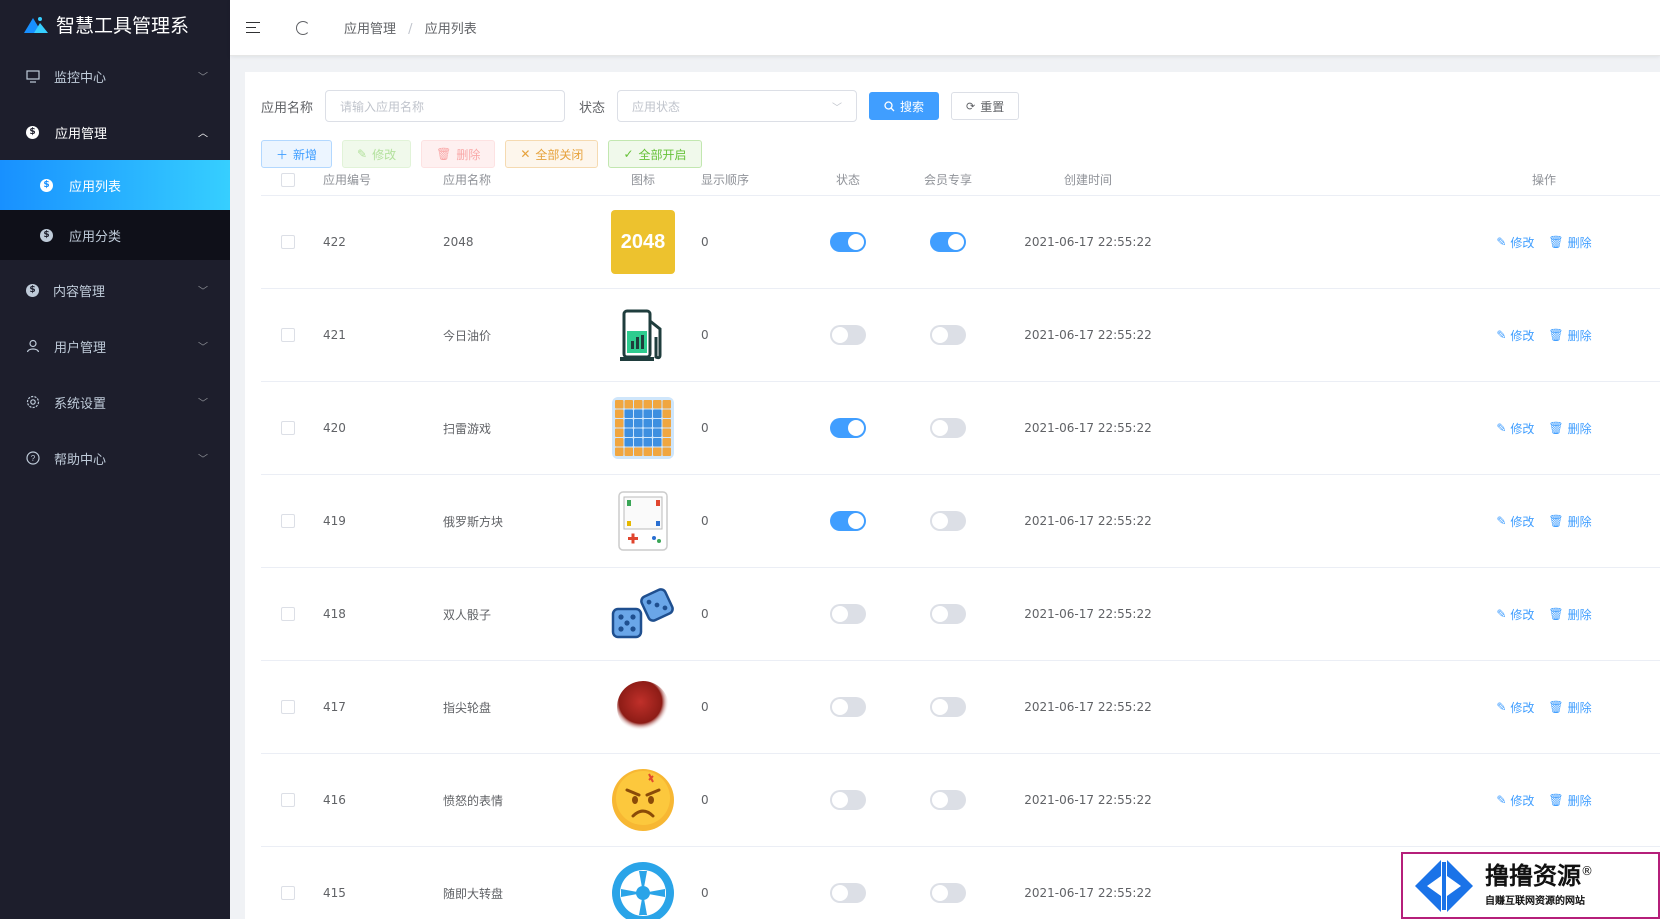 Image resolution: width=1660 pixels, height=919 pixels. What do you see at coordinates (347, 180) in the screenshot?
I see `column-header: 应用编号` at bounding box center [347, 180].